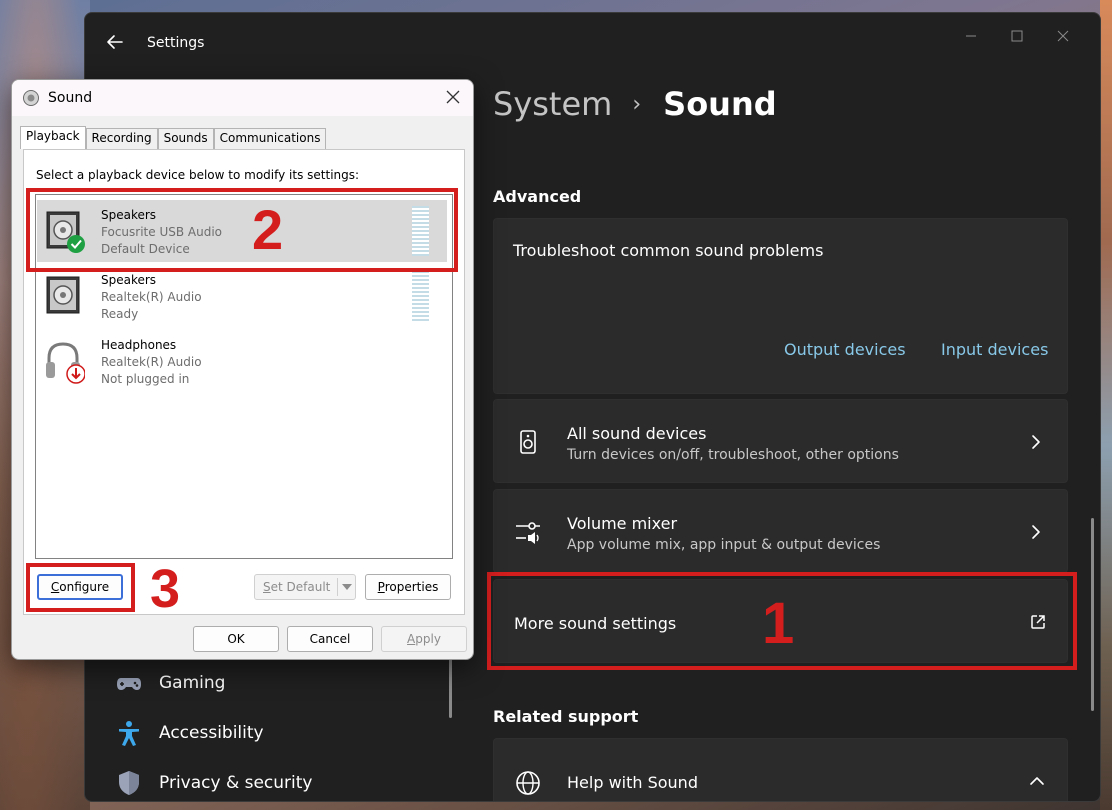 Image resolution: width=1112 pixels, height=810 pixels. I want to click on help-with-sound-title: Help with Sound, so click(632, 782).